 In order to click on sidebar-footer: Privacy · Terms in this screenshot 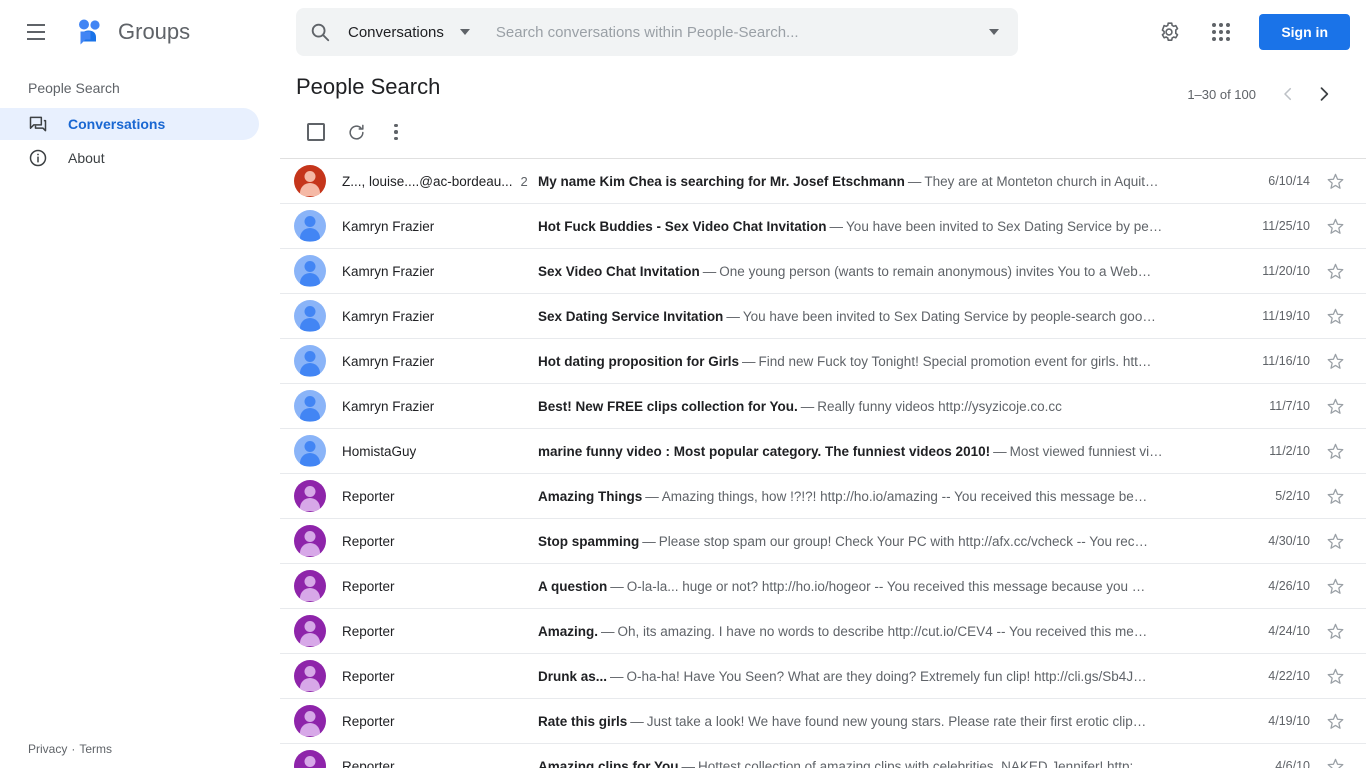, I will do `click(70, 749)`.